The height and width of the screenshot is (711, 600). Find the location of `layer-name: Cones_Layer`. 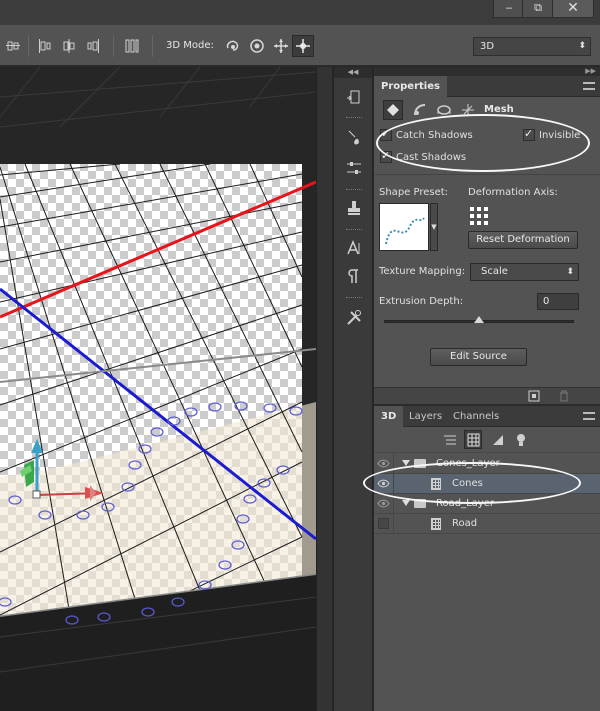

layer-name: Cones_Layer is located at coordinates (468, 463).